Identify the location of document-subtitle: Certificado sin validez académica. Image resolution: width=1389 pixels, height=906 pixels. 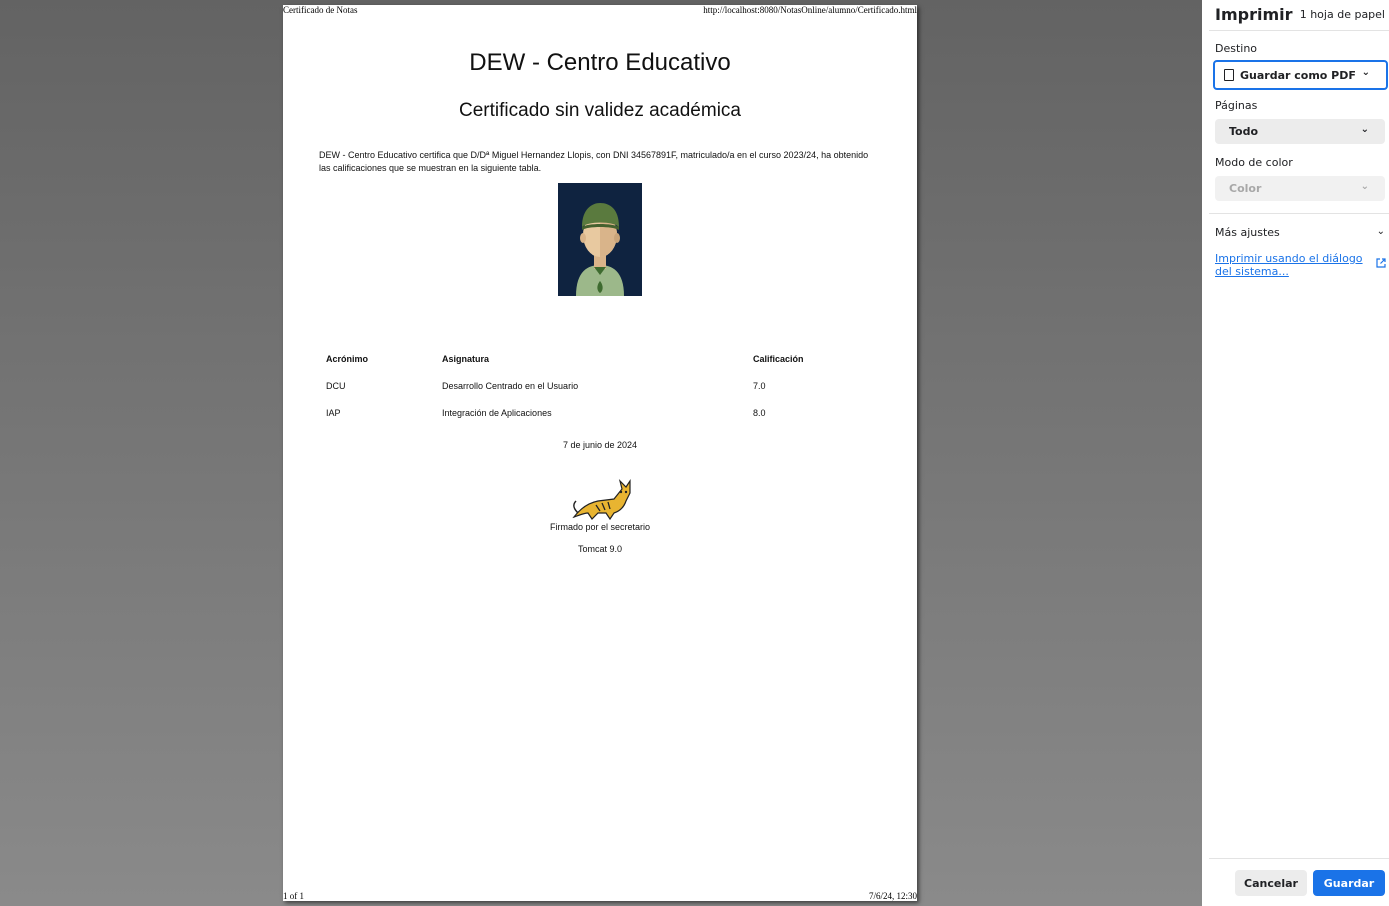
(600, 110).